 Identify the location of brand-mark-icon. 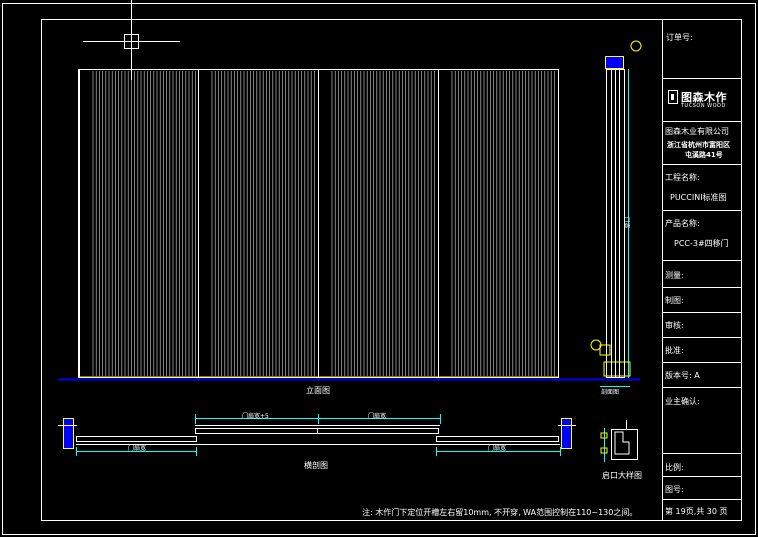
(673, 97).